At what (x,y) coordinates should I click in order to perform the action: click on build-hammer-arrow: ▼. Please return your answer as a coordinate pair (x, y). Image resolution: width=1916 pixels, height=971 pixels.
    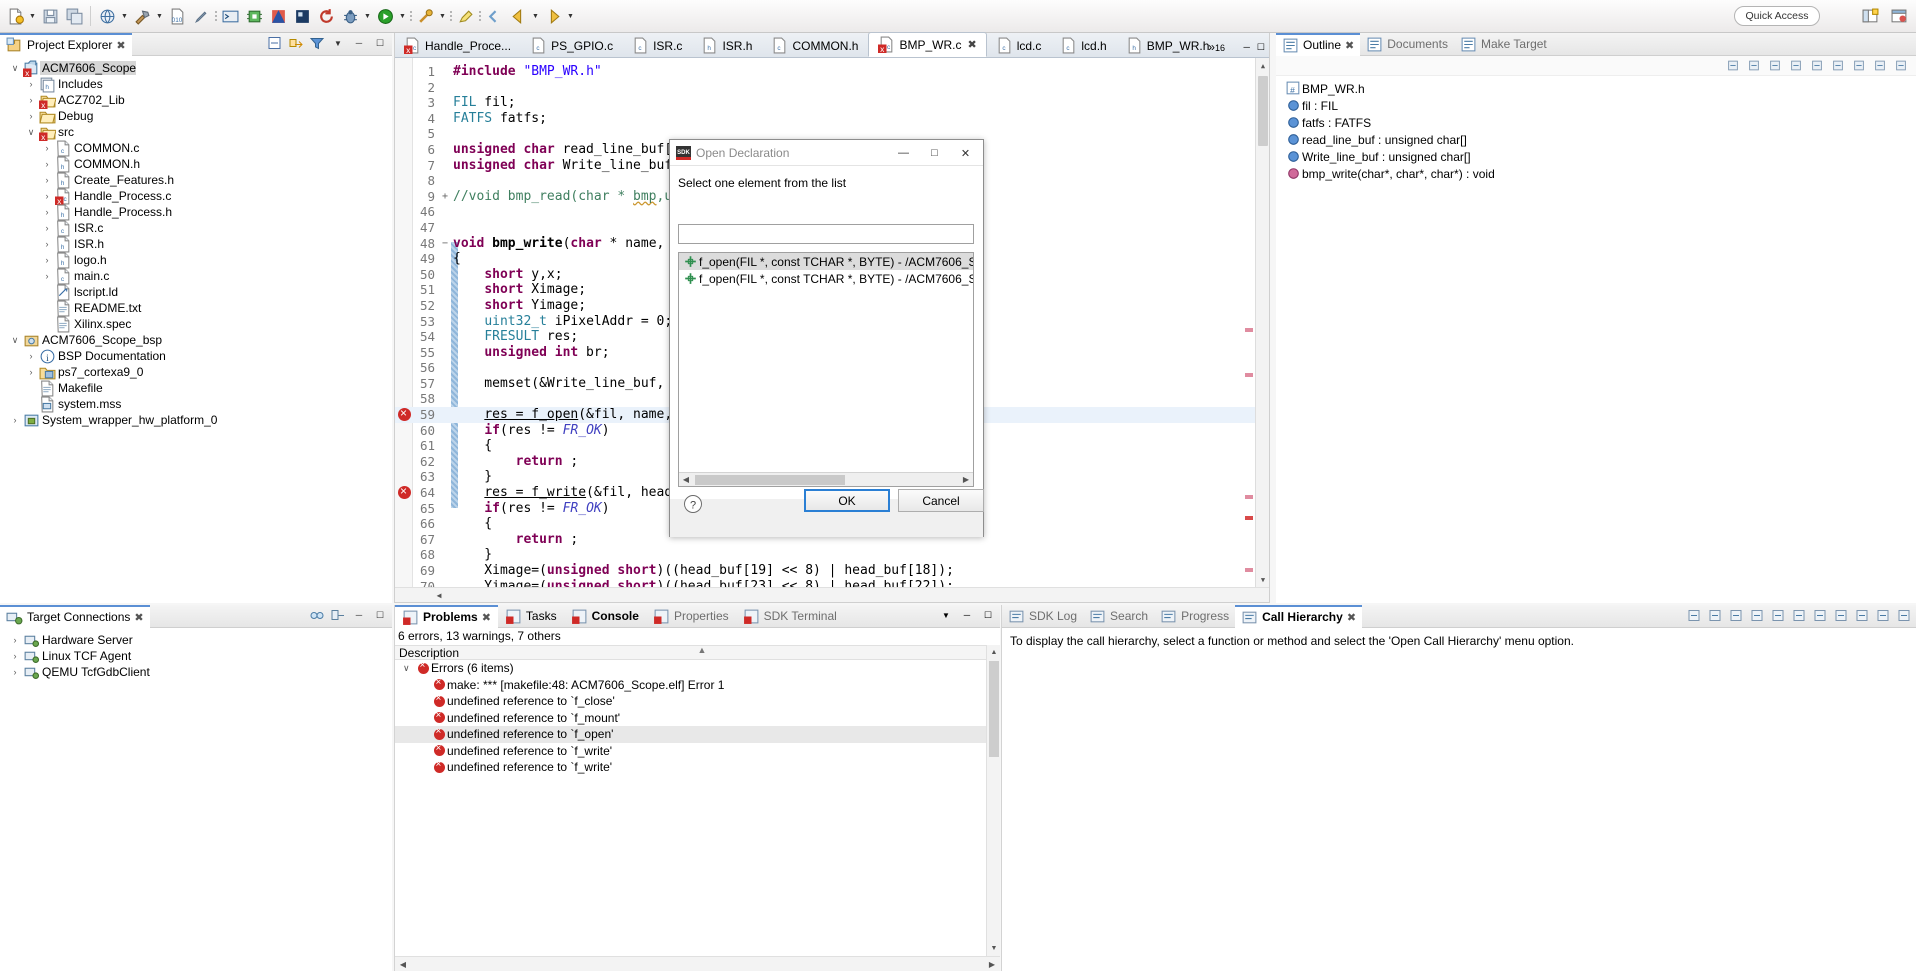
    Looking at the image, I should click on (159, 16).